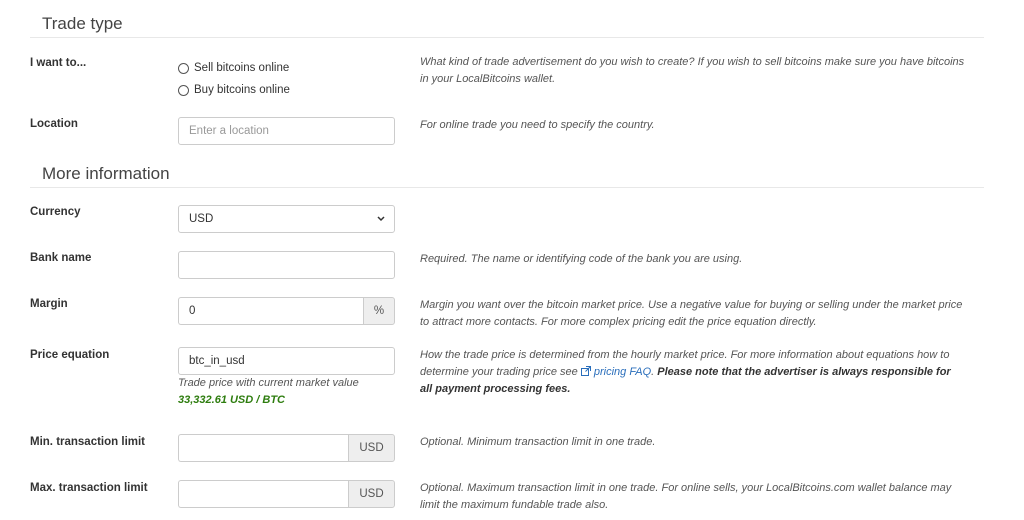  Describe the element at coordinates (622, 372) in the screenshot. I see `pricing-faq-label: pricing FAQ` at that location.